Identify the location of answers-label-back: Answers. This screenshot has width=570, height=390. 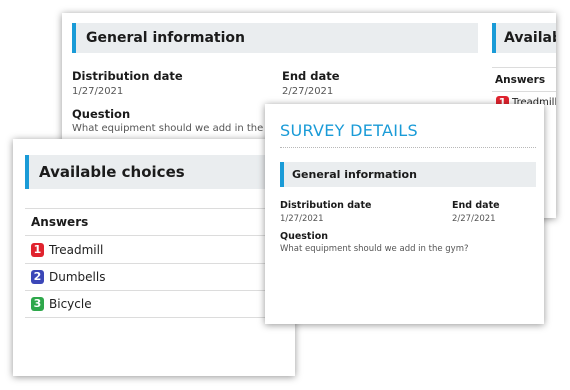
(520, 80).